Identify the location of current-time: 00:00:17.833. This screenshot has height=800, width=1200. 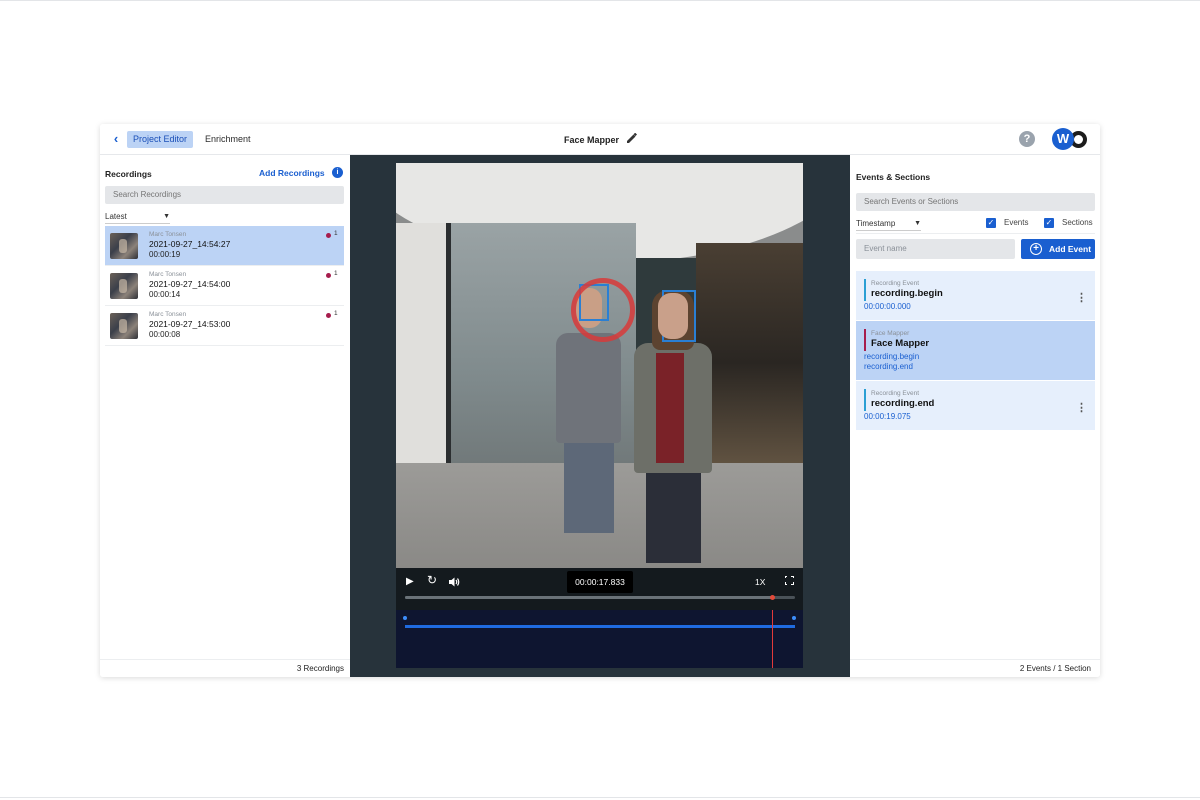
(600, 582).